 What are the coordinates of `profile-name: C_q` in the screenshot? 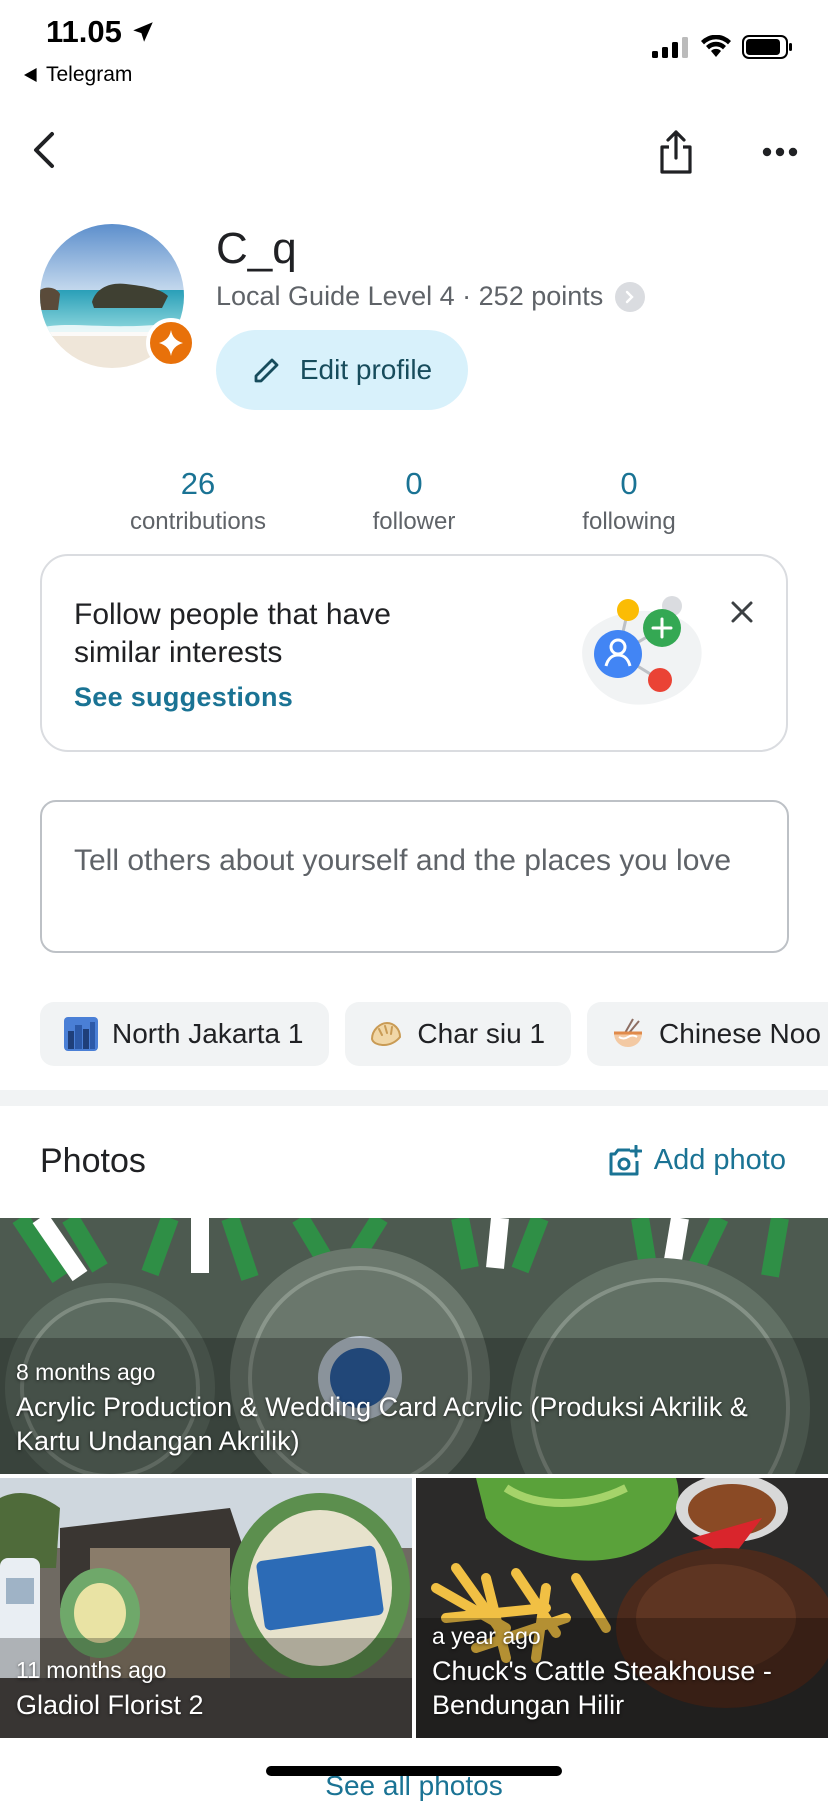 It's located at (256, 248).